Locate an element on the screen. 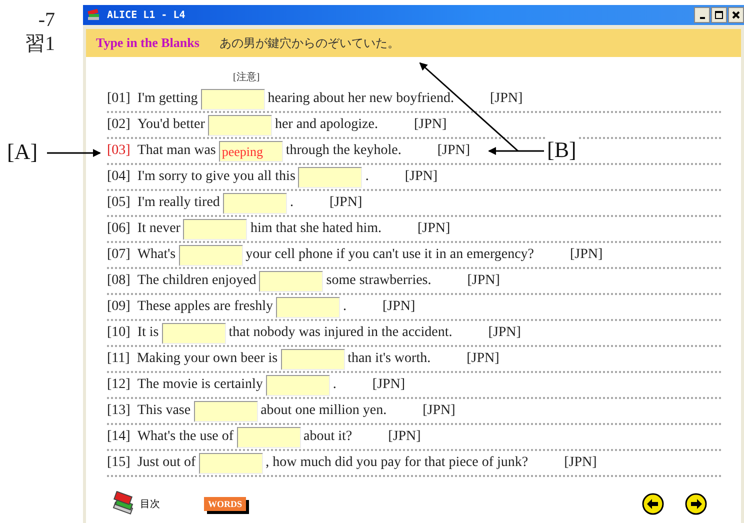  sentence-text: I'm sorry to give you all this is located at coordinates (216, 177).